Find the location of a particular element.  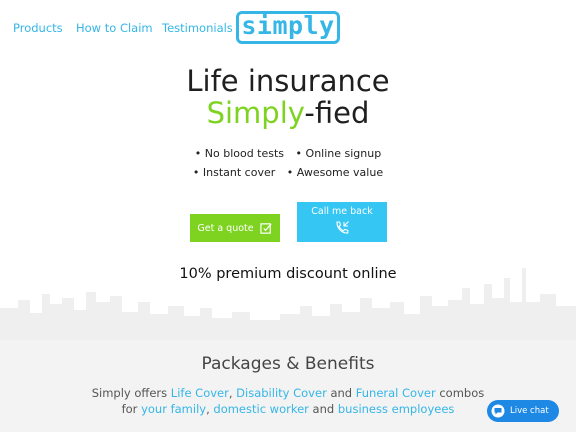

link-disability-cover: Disability Cover is located at coordinates (281, 393).